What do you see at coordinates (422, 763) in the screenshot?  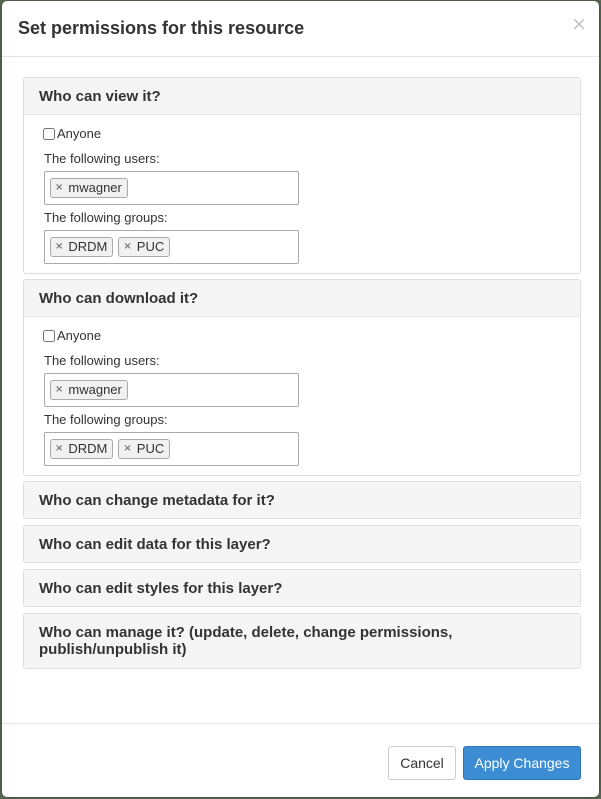 I see `cancel-button: Cancel` at bounding box center [422, 763].